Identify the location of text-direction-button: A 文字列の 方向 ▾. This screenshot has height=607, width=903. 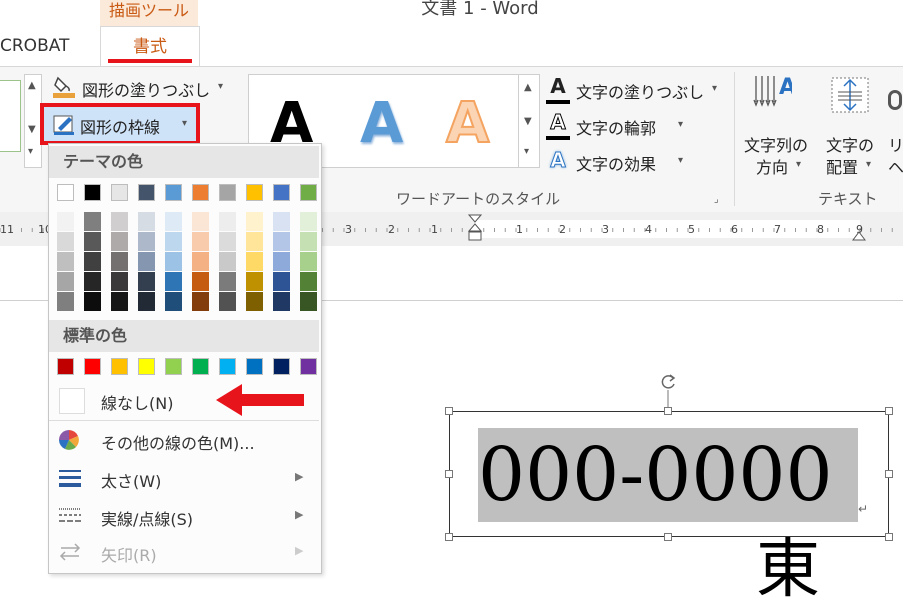
(780, 127).